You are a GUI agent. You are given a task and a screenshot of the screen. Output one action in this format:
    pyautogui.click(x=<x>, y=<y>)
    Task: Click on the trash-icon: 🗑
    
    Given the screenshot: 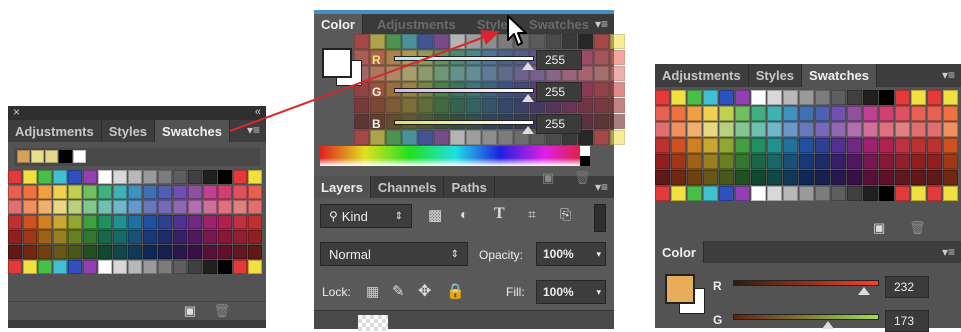 What is the action you would take?
    pyautogui.click(x=917, y=228)
    